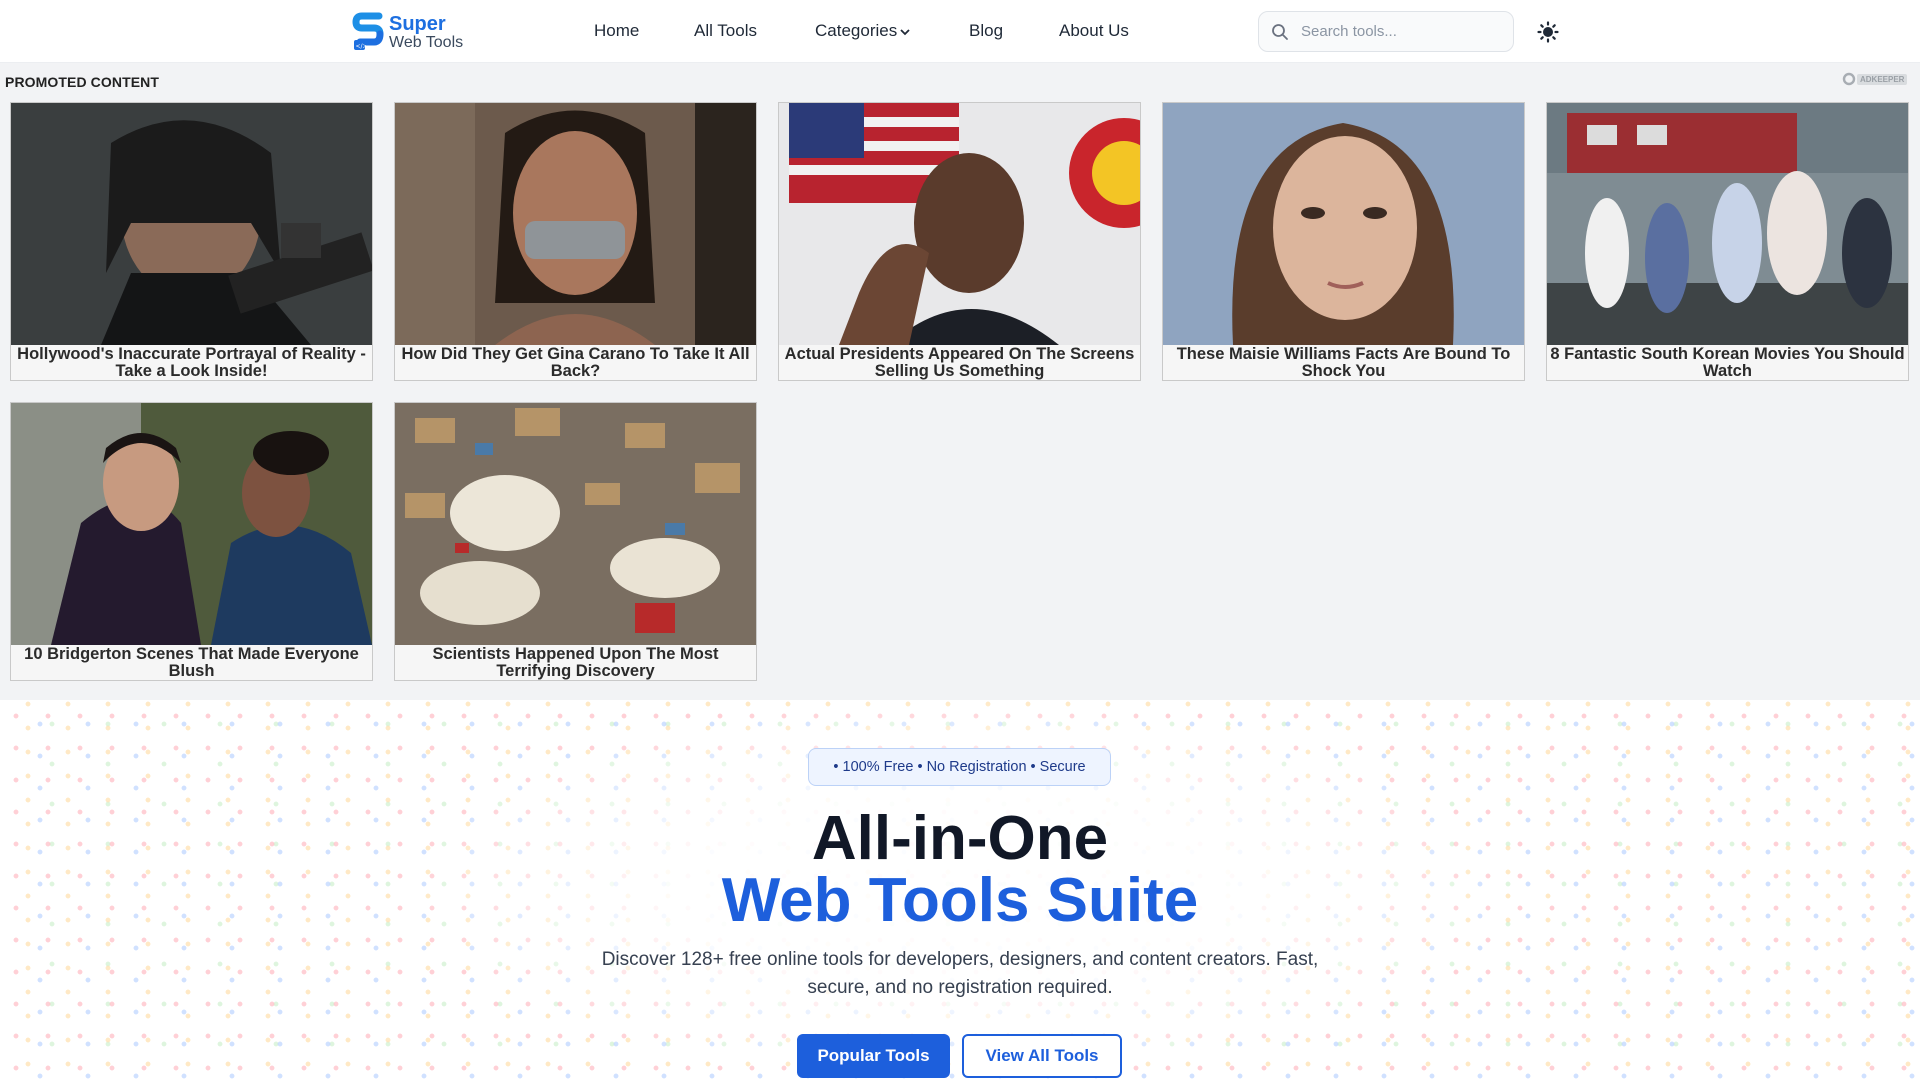 The image size is (1920, 1080). I want to click on sun-icon, so click(1548, 32).